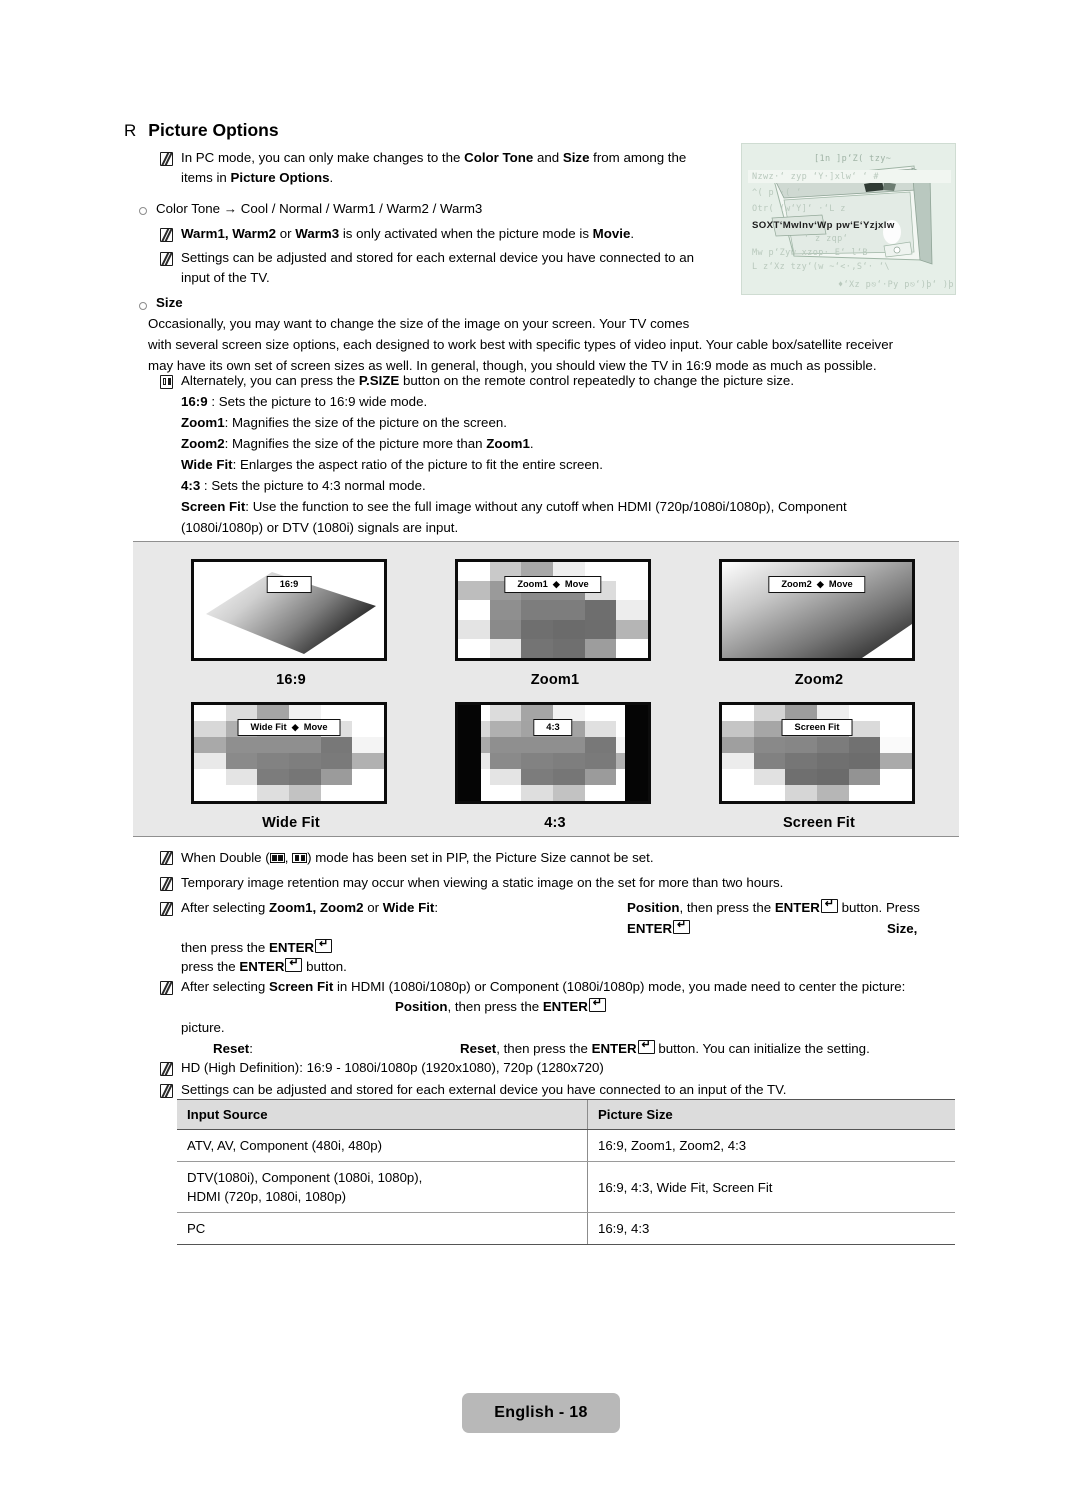 The height and width of the screenshot is (1488, 1080). Describe the element at coordinates (896, 285) in the screenshot. I see `osd-line-8: ♦‘Xz p⎋‘·Py p⎋‘)þ‘ )þ` at that location.